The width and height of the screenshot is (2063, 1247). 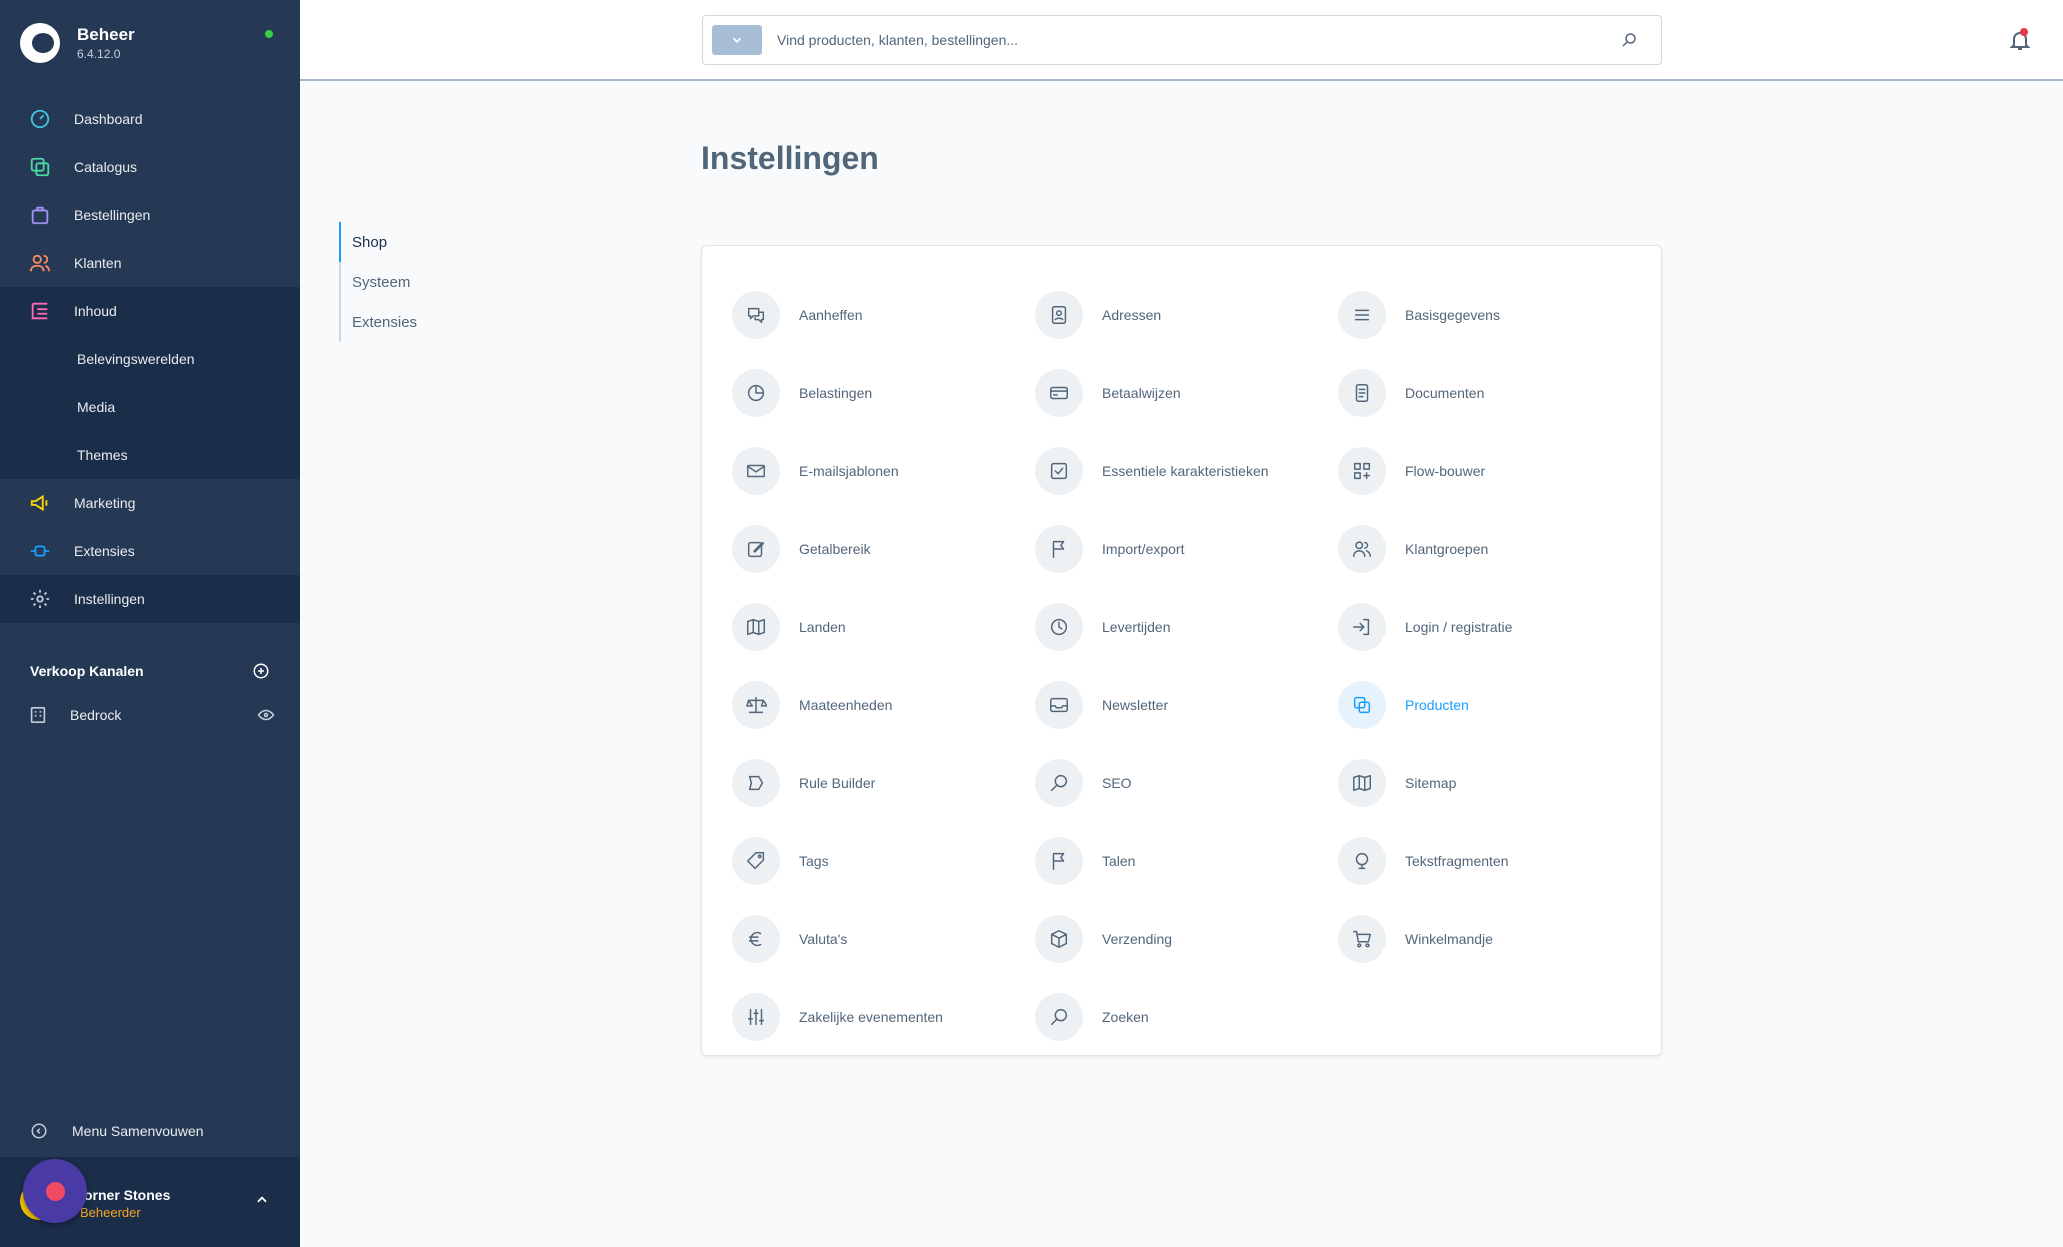 I want to click on nav-label: Dashboard, so click(x=108, y=119).